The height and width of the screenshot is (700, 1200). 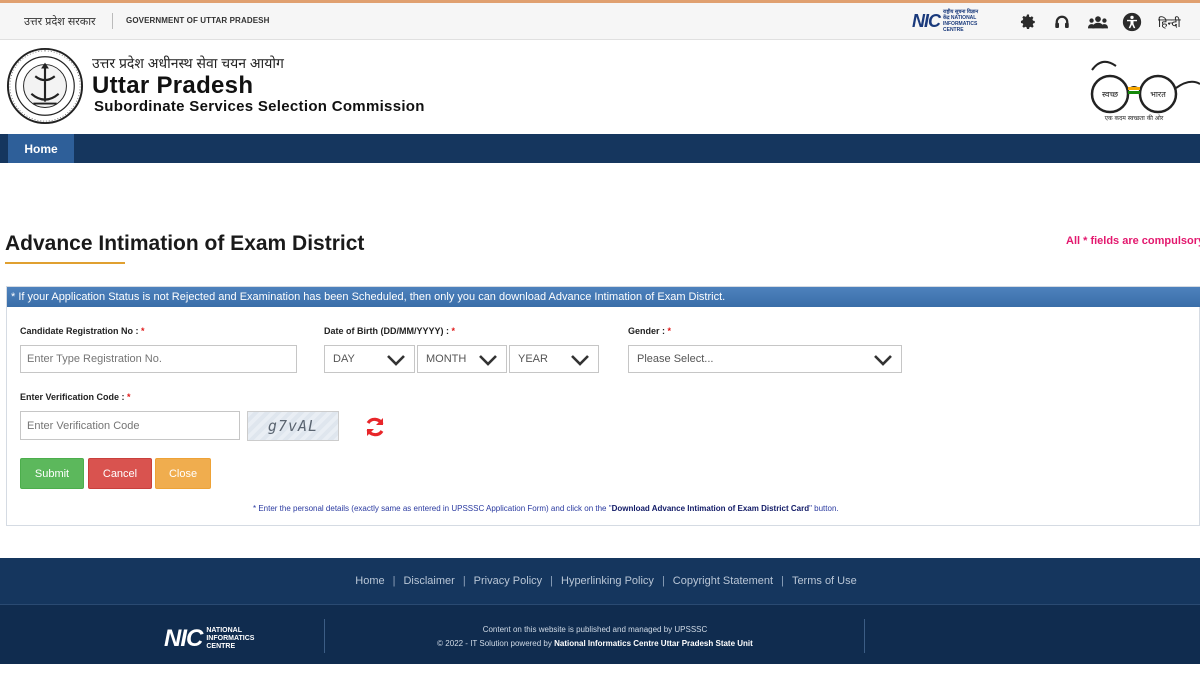 I want to click on registration-number-input, so click(x=158, y=359).